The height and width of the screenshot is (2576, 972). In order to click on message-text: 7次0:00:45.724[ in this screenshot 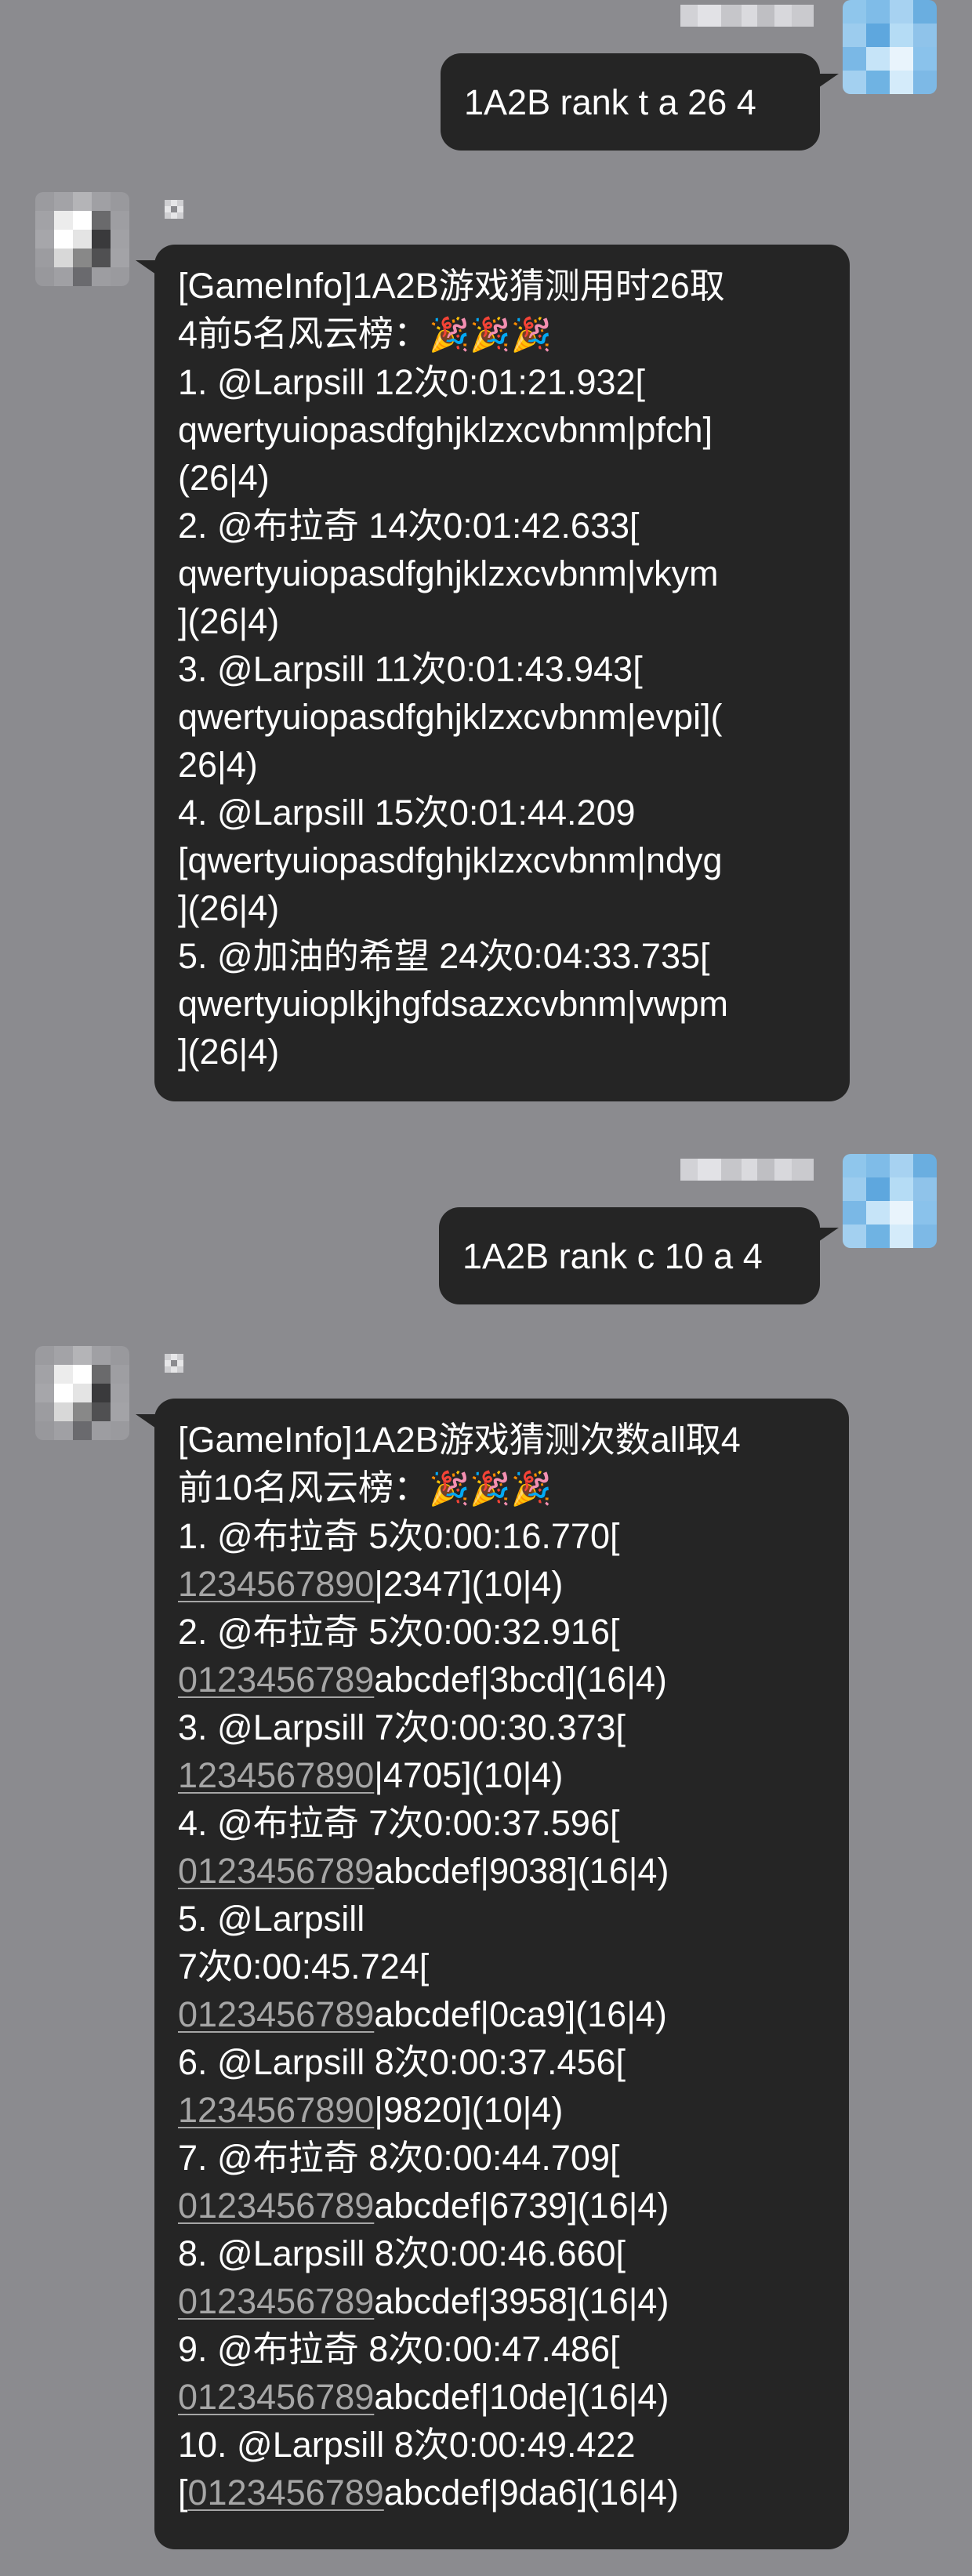, I will do `click(304, 1966)`.